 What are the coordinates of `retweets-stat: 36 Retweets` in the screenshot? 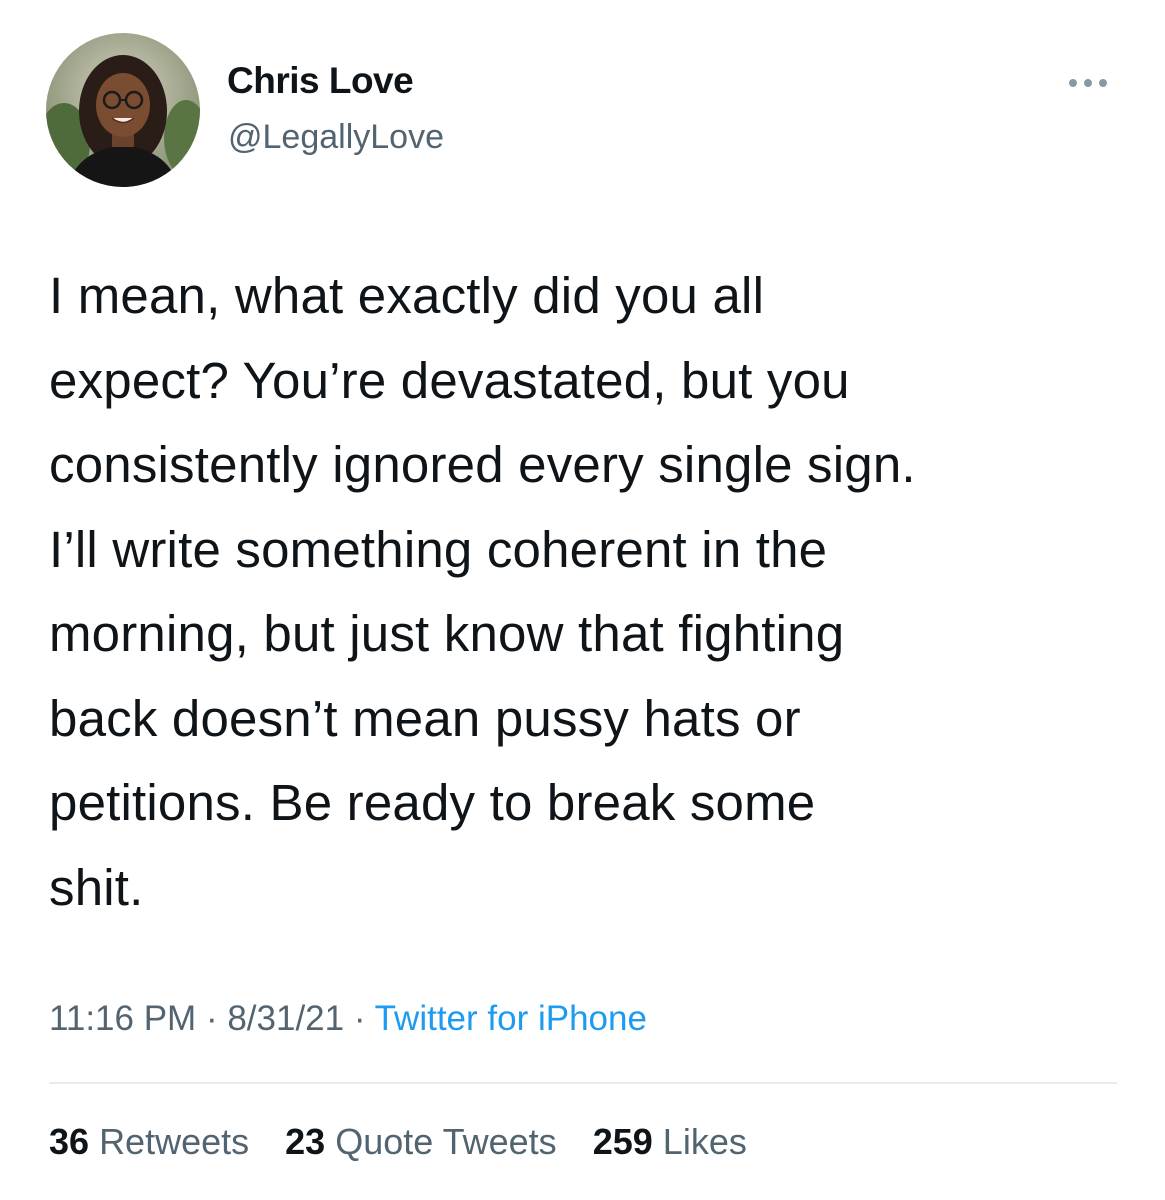 It's located at (149, 1142).